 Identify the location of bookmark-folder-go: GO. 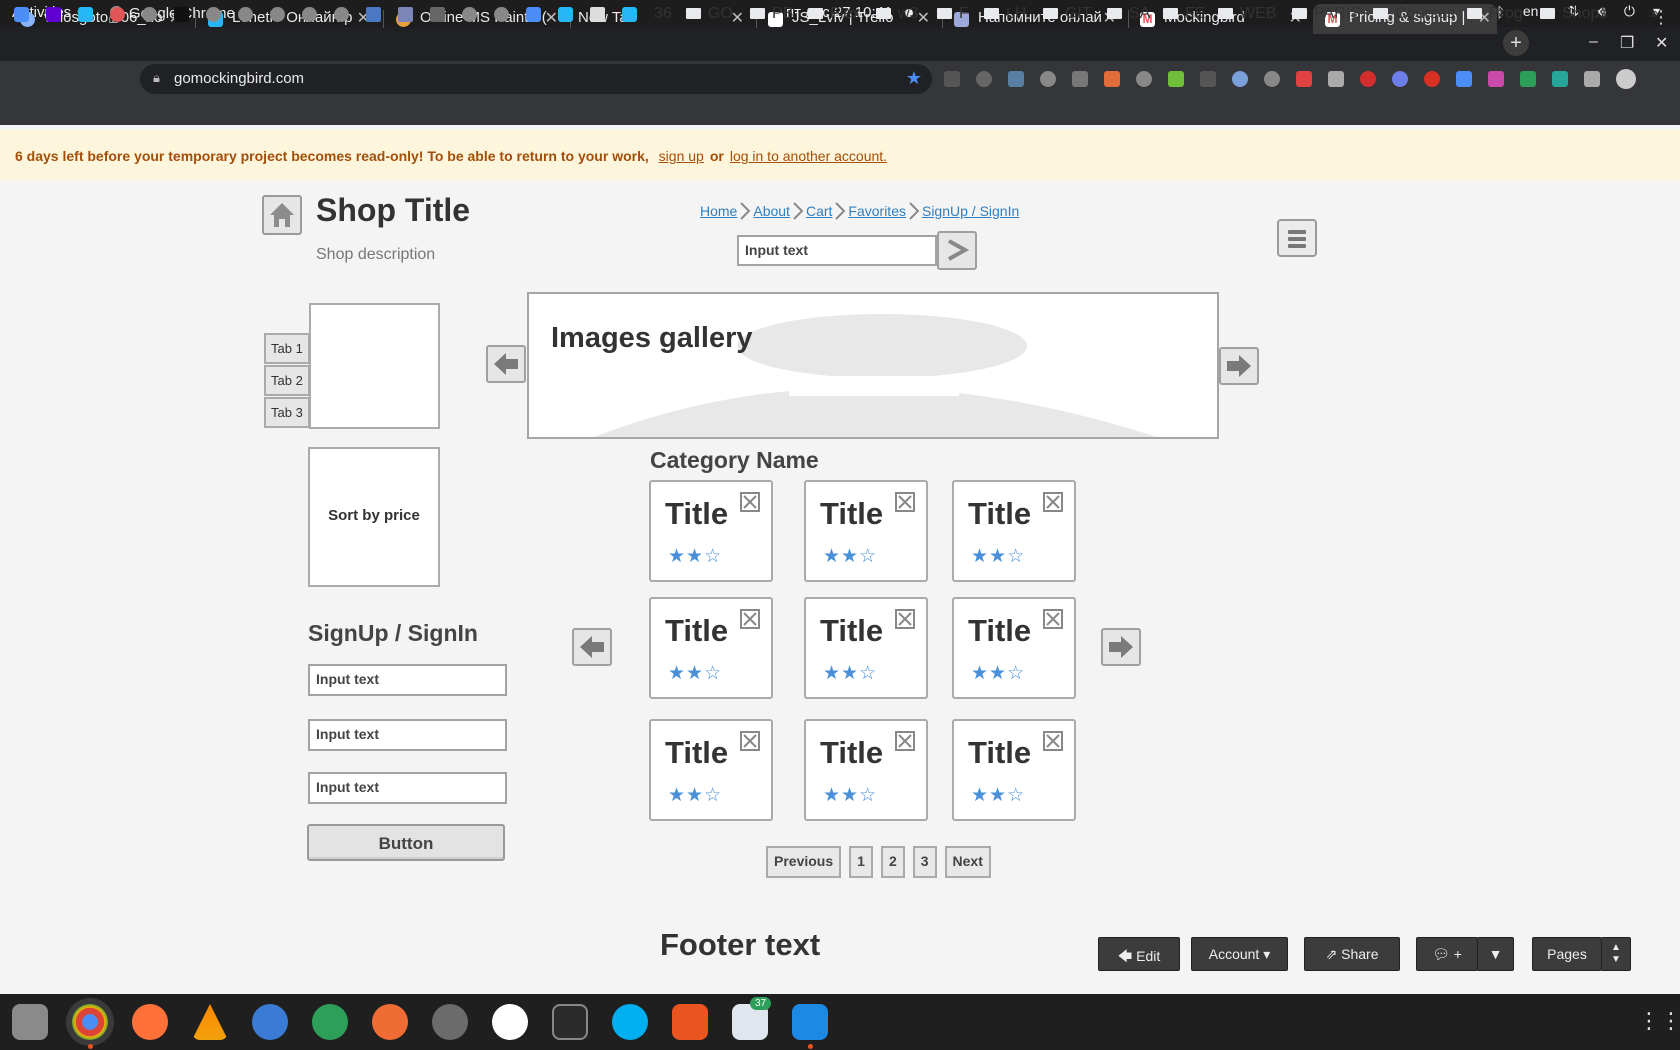
(709, 14).